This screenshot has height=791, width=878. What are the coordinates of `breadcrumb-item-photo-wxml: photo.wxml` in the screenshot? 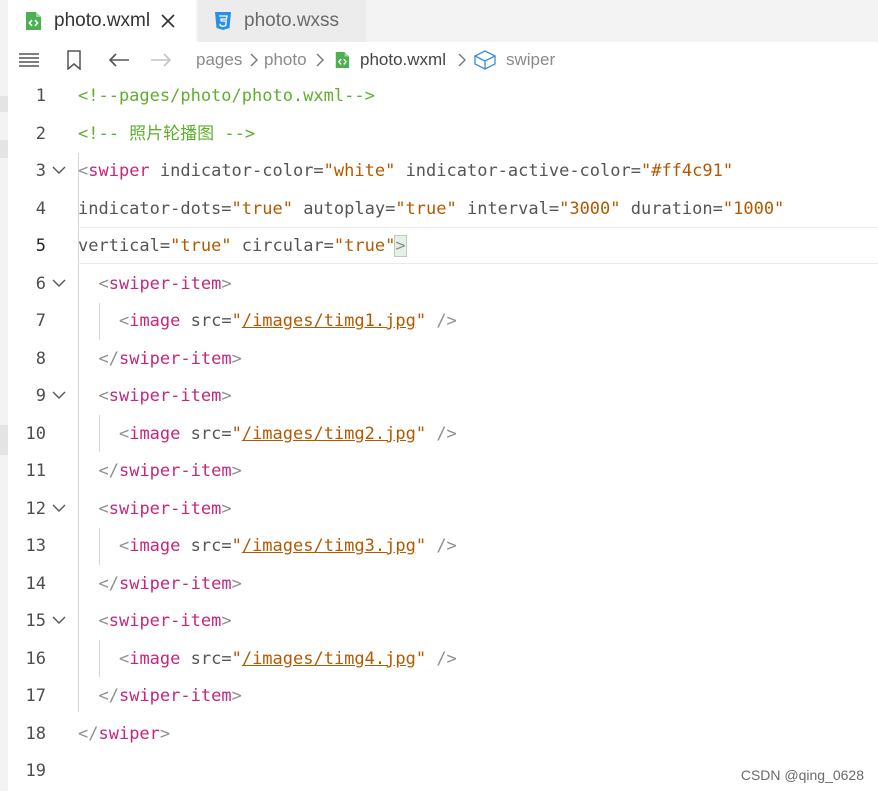 It's located at (390, 60).